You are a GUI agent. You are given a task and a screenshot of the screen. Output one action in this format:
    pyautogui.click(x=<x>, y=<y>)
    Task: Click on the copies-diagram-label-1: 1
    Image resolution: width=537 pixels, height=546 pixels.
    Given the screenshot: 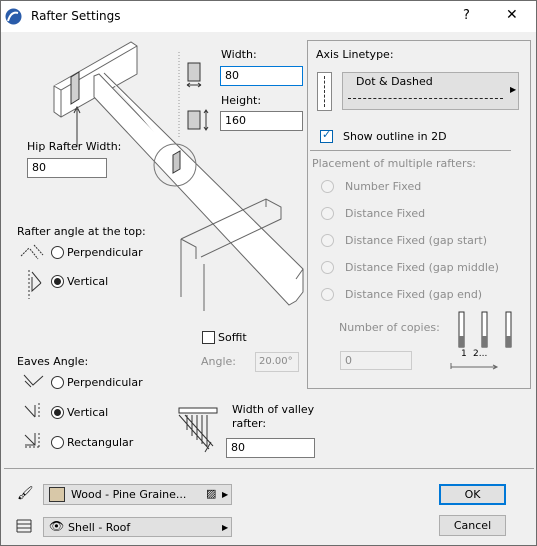 What is the action you would take?
    pyautogui.click(x=464, y=354)
    